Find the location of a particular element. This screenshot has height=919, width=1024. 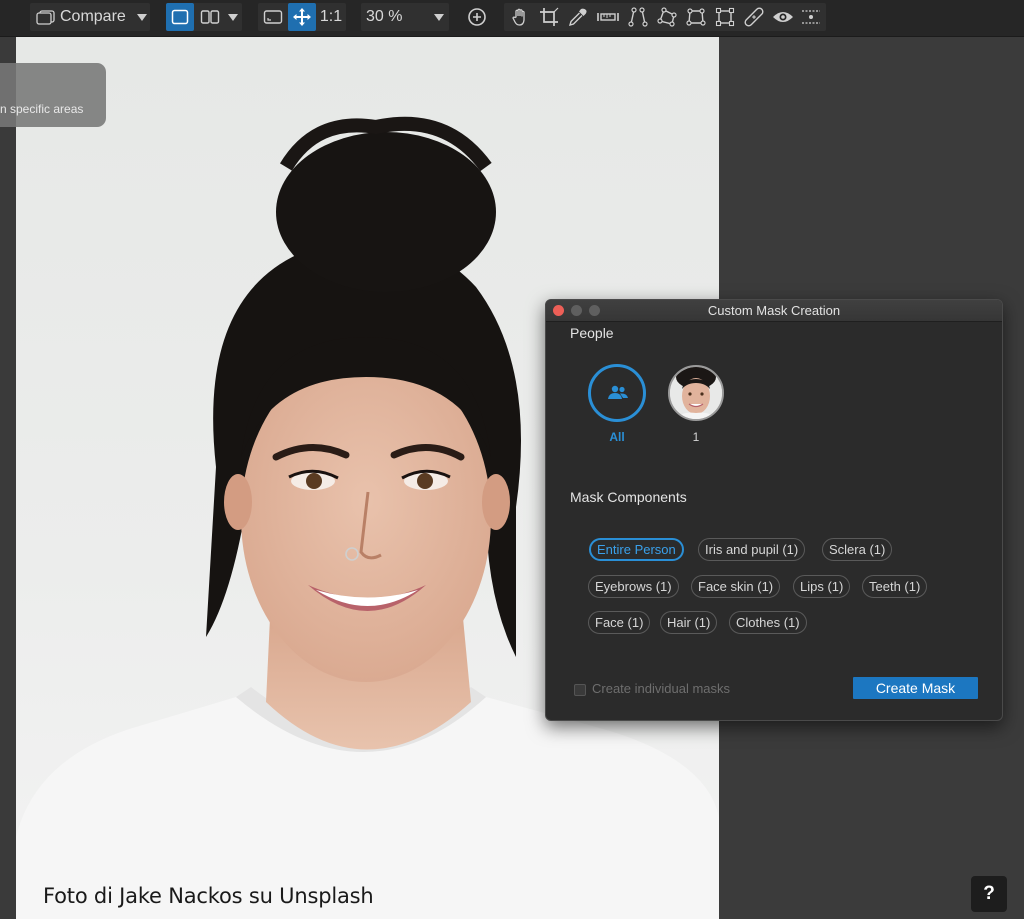

crop-tool-button is located at coordinates (548, 17).